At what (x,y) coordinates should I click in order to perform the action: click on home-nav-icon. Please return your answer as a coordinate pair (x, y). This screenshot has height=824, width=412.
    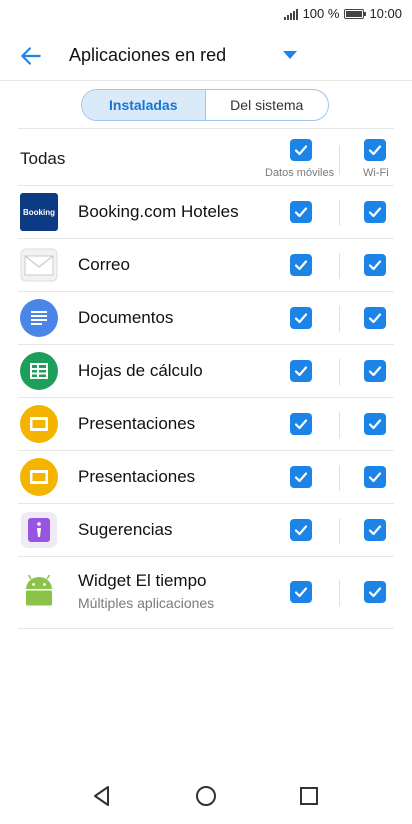
    Looking at the image, I should click on (206, 796).